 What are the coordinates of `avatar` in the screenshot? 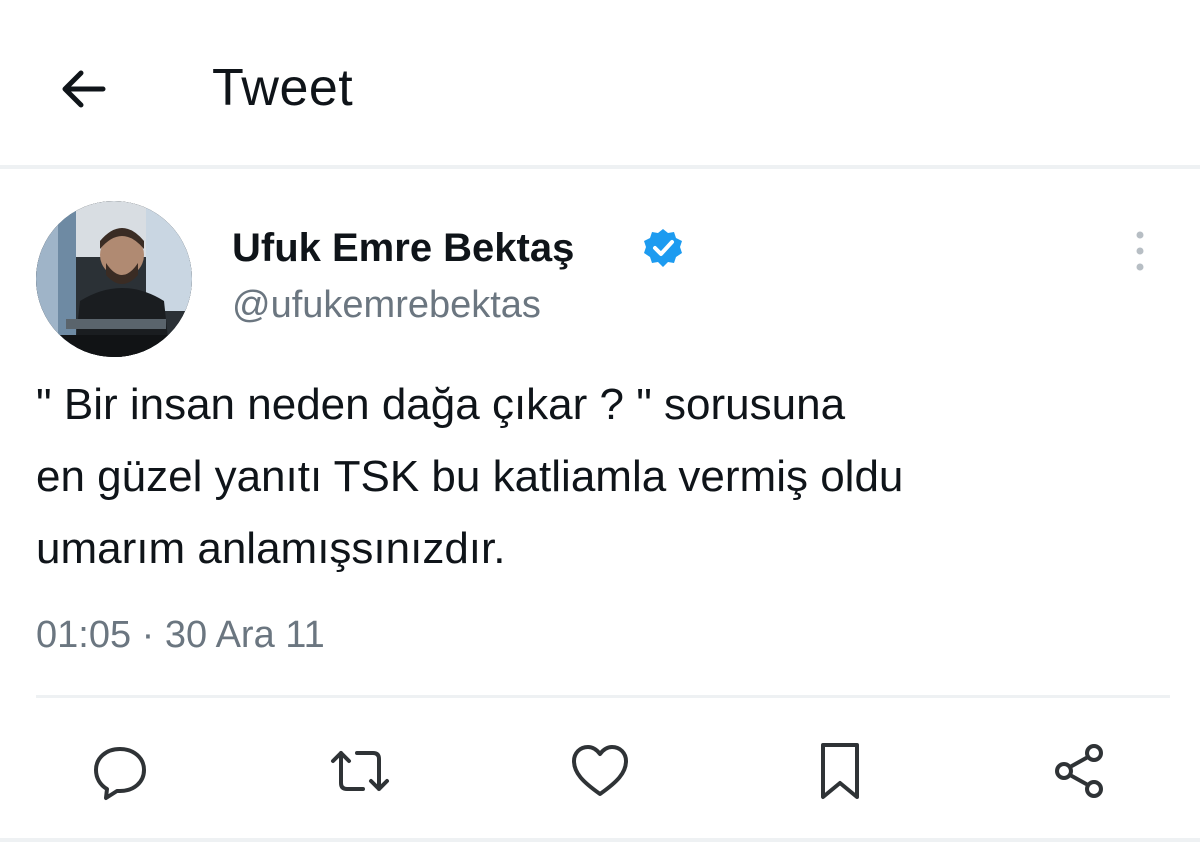 It's located at (114, 279).